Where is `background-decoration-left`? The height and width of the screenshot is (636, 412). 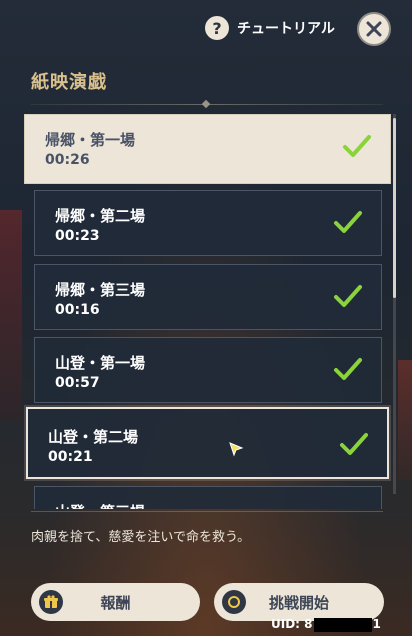
background-decoration-left is located at coordinates (11, 315).